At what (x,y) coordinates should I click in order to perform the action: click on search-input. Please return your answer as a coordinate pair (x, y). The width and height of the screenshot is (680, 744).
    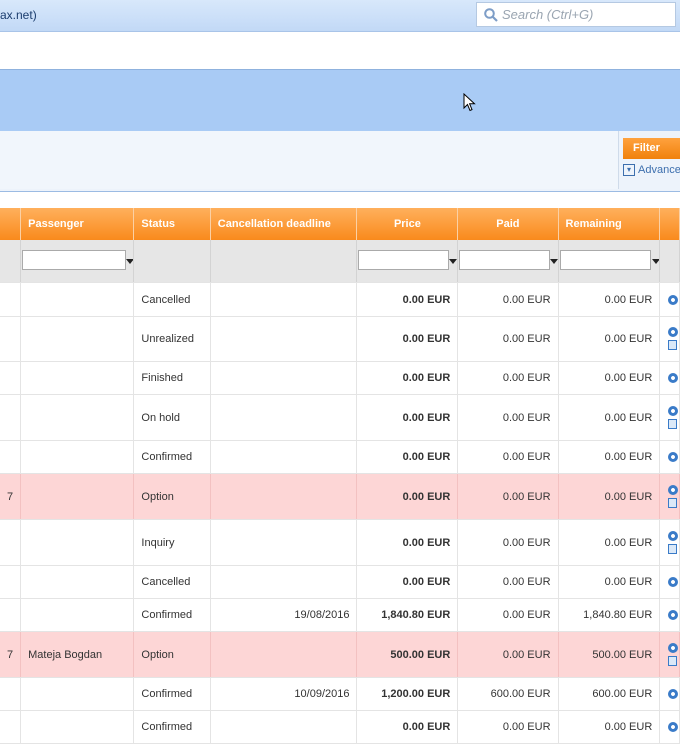
    Looking at the image, I should click on (586, 14).